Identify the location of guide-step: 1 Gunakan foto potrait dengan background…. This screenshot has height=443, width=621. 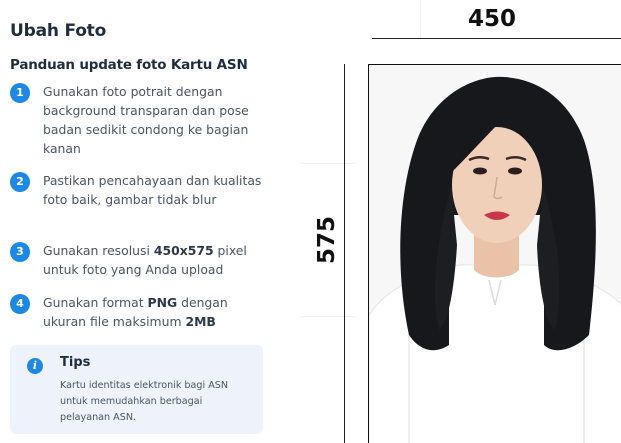
(140, 119).